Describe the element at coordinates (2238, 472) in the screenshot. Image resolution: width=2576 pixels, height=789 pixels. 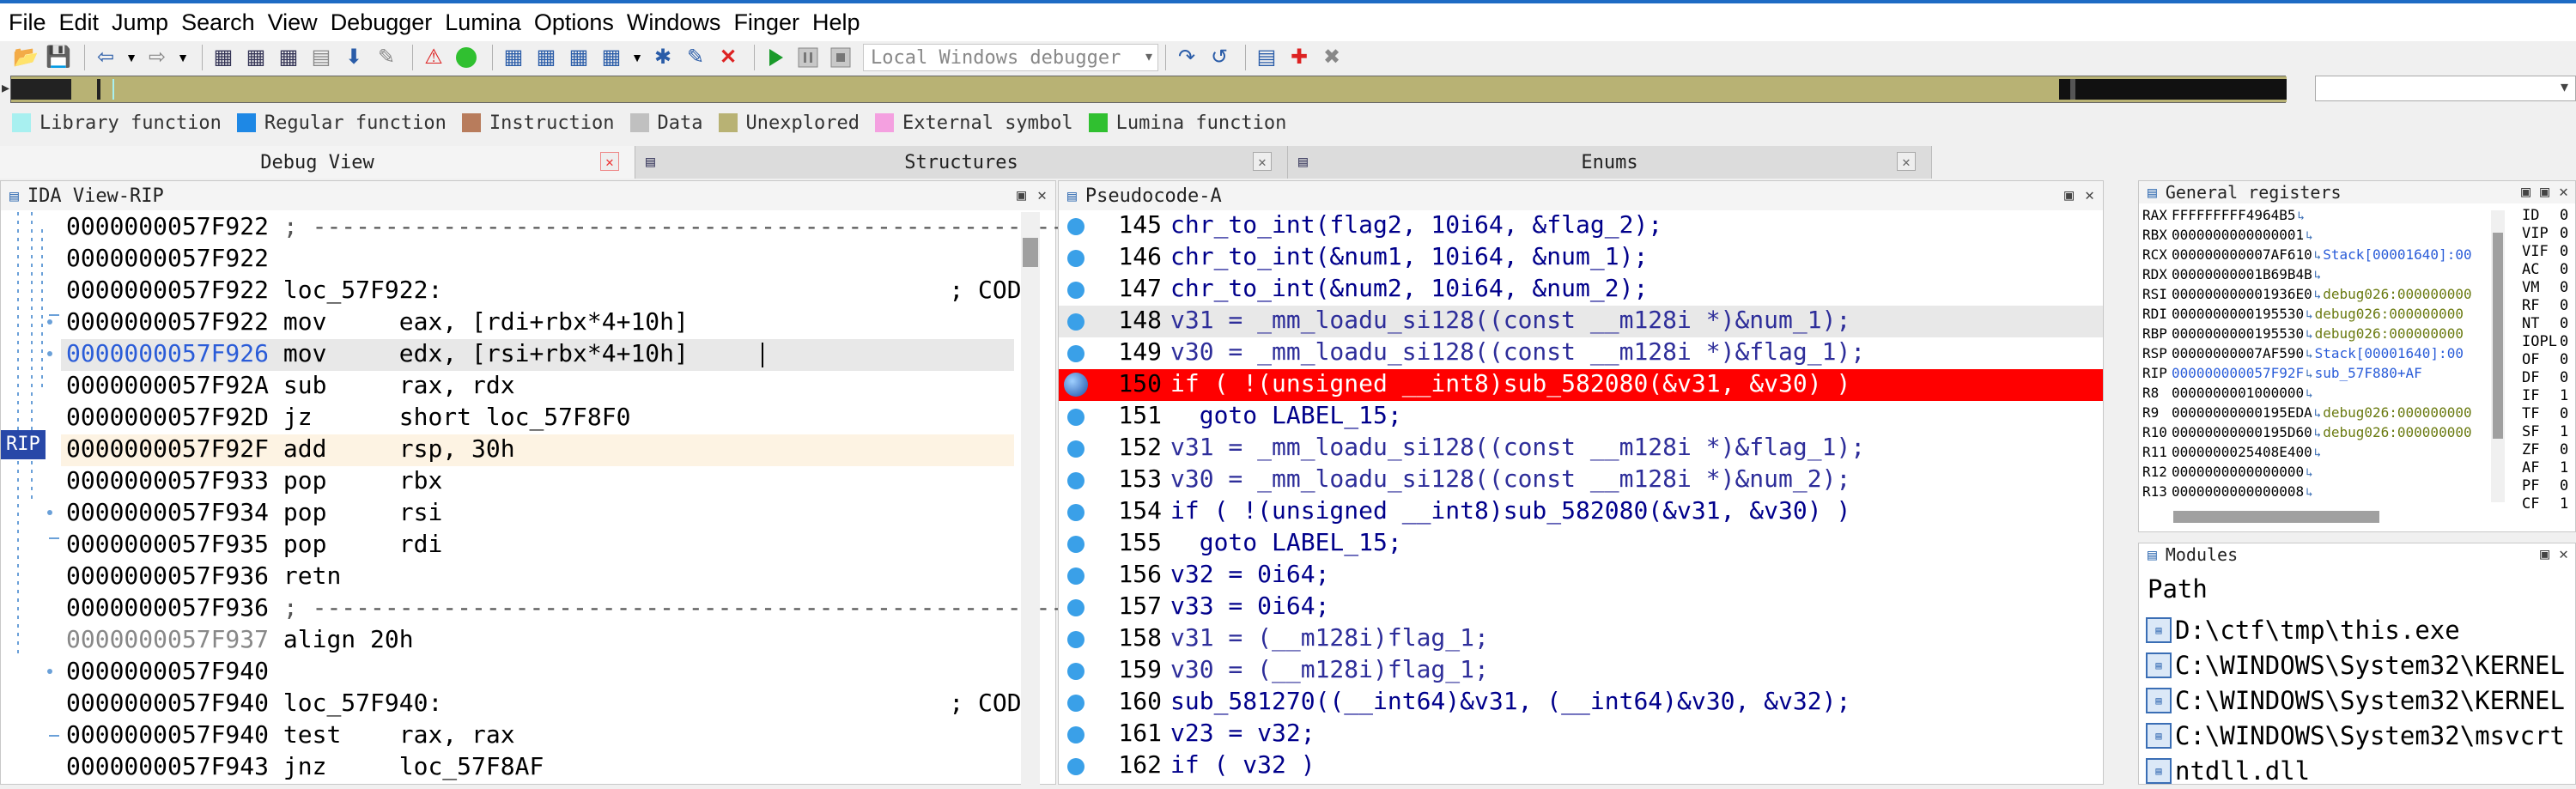
I see `register-value: 0000000000000000` at that location.